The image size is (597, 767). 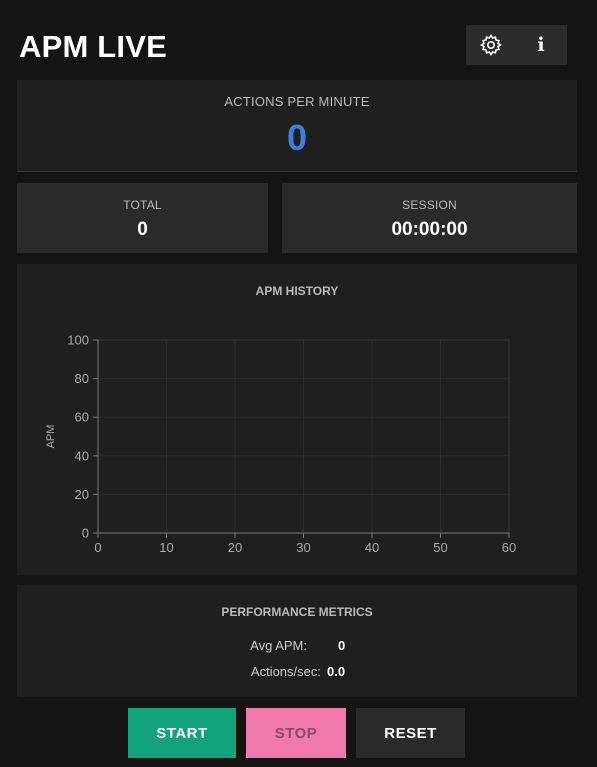 I want to click on avg-apm-row: Avg APM: 0, so click(x=297, y=647).